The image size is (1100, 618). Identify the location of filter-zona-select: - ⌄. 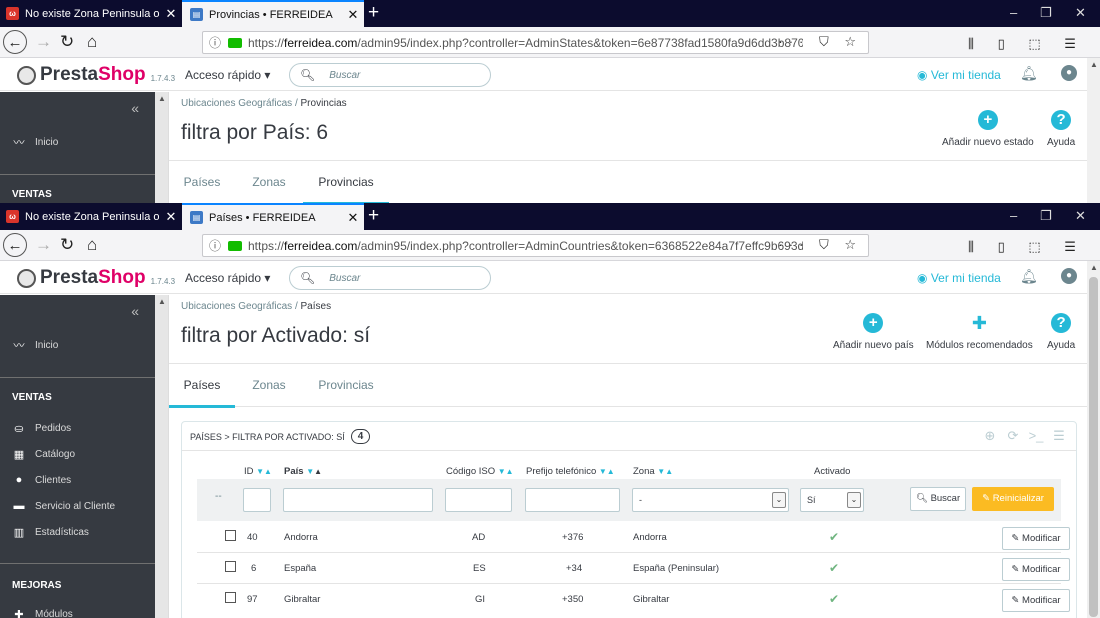
(710, 500).